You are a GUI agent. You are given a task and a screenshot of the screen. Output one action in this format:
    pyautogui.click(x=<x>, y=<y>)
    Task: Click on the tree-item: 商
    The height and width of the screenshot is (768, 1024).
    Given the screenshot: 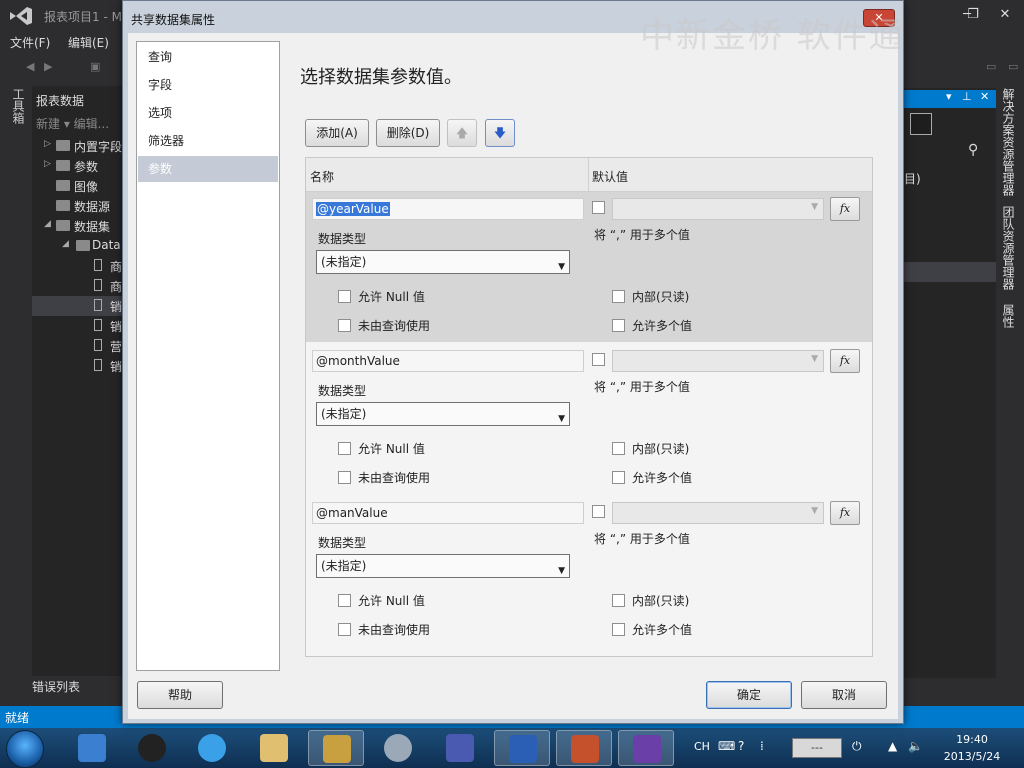 What is the action you would take?
    pyautogui.click(x=77, y=286)
    